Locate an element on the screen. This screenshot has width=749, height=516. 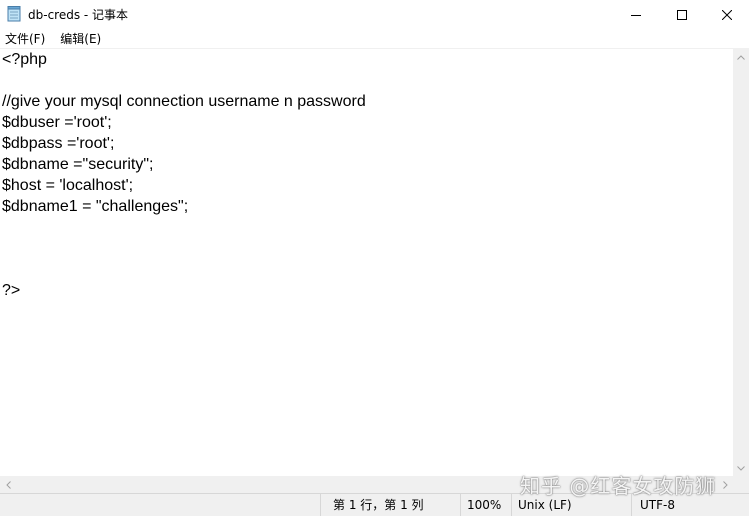
title-bar: db-creds - 记事本 is located at coordinates (374, 14).